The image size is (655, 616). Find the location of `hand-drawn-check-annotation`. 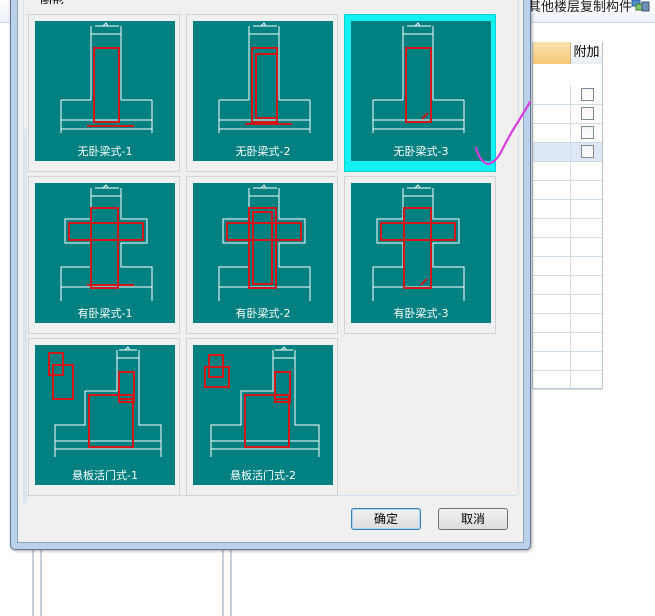

hand-drawn-check-annotation is located at coordinates (503, 133).